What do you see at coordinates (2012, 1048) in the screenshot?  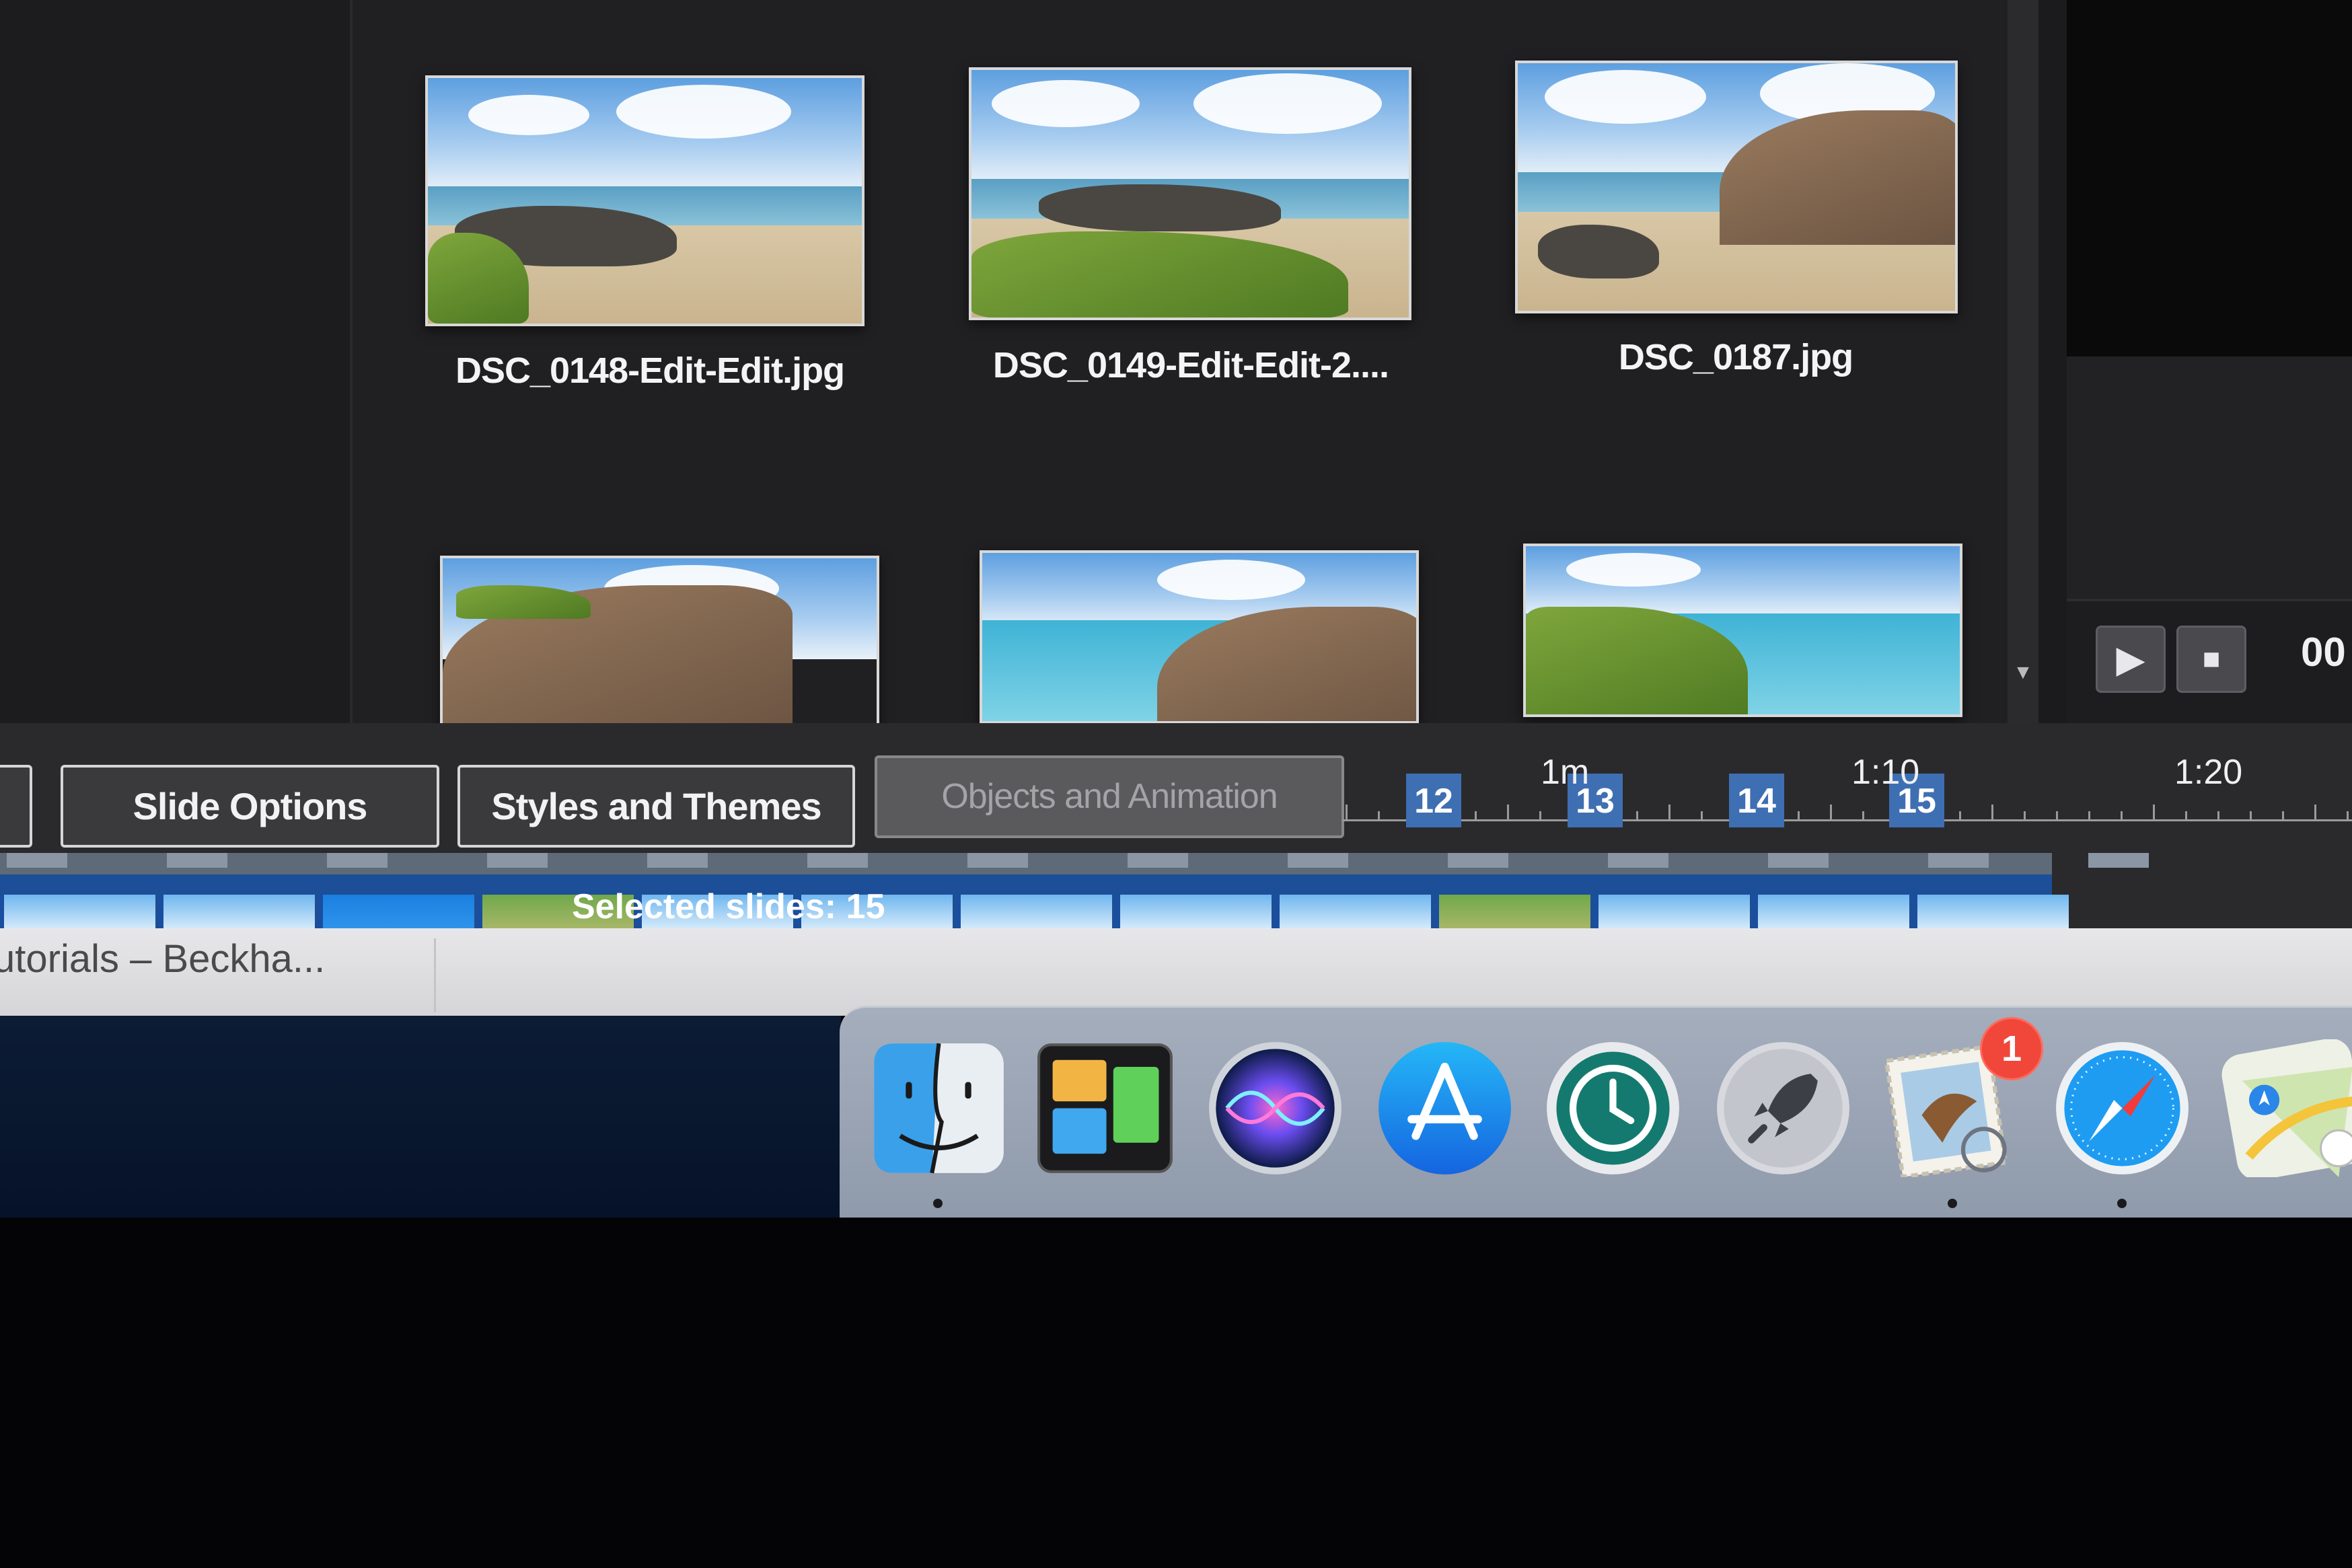 I see `mail-notification-badge: 1` at bounding box center [2012, 1048].